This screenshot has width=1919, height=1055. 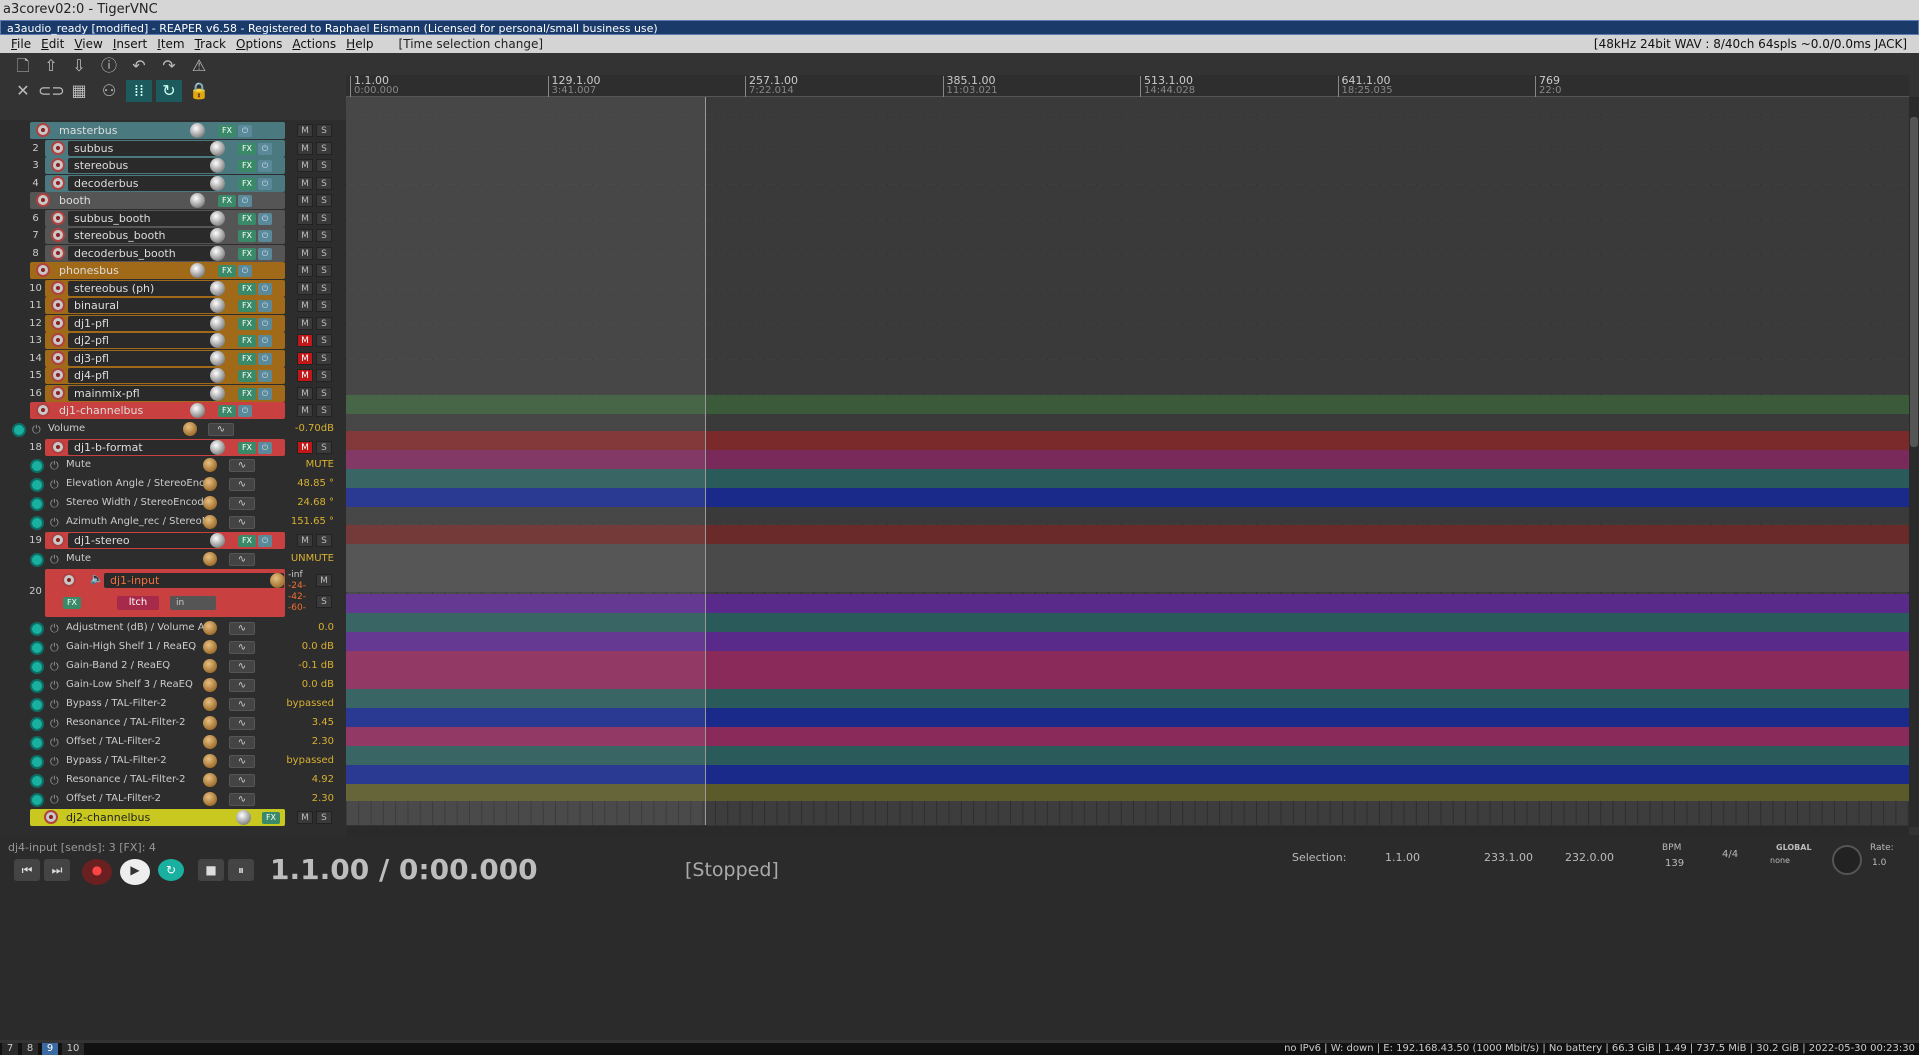 I want to click on menu-track: Track, so click(x=210, y=44).